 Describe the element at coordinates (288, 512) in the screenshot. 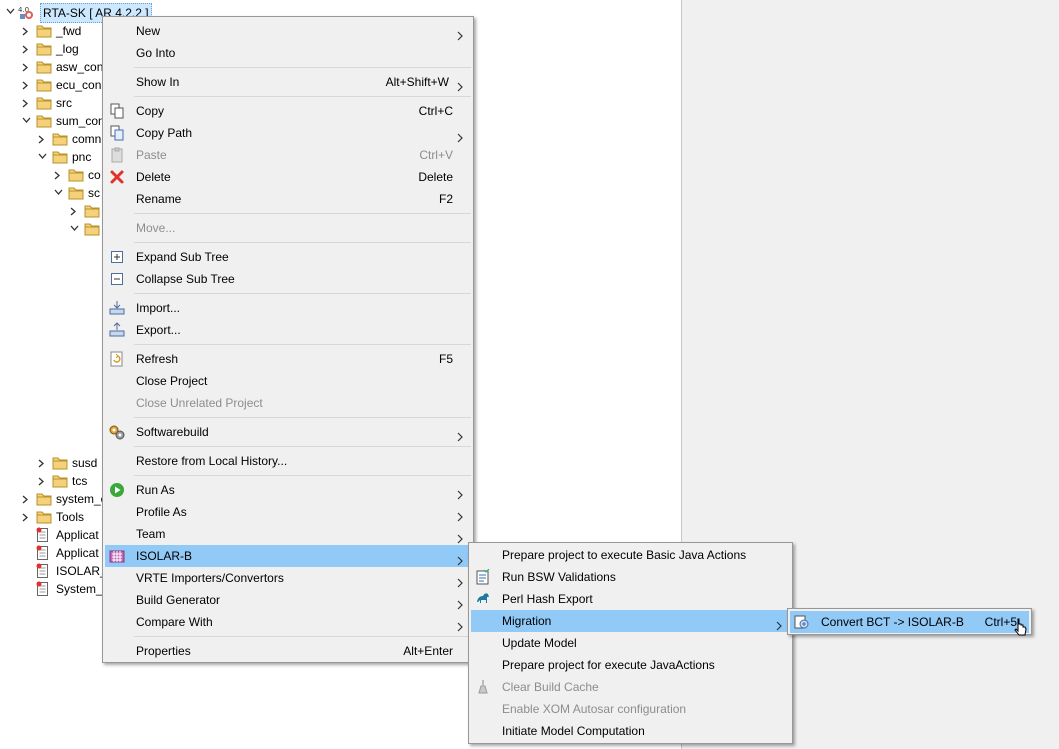

I see `menu-item-profile-as: Profile As` at that location.